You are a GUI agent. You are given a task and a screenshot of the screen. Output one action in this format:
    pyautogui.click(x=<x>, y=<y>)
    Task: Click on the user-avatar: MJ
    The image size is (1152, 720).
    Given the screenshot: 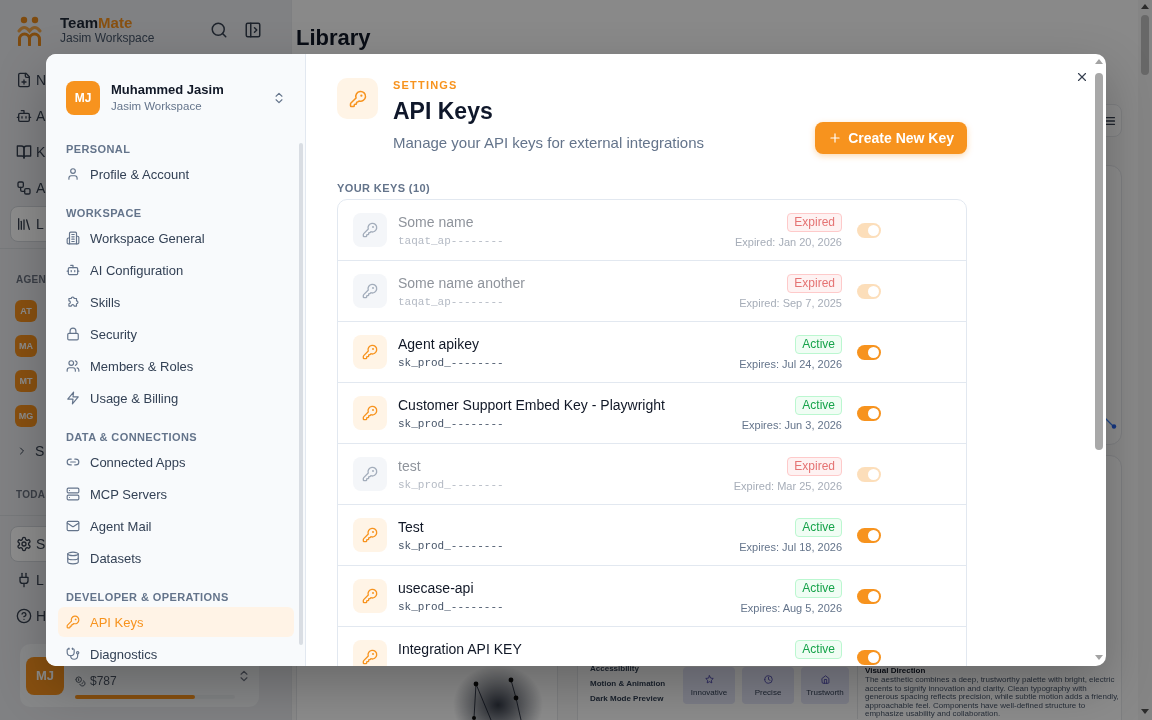 What is the action you would take?
    pyautogui.click(x=83, y=98)
    